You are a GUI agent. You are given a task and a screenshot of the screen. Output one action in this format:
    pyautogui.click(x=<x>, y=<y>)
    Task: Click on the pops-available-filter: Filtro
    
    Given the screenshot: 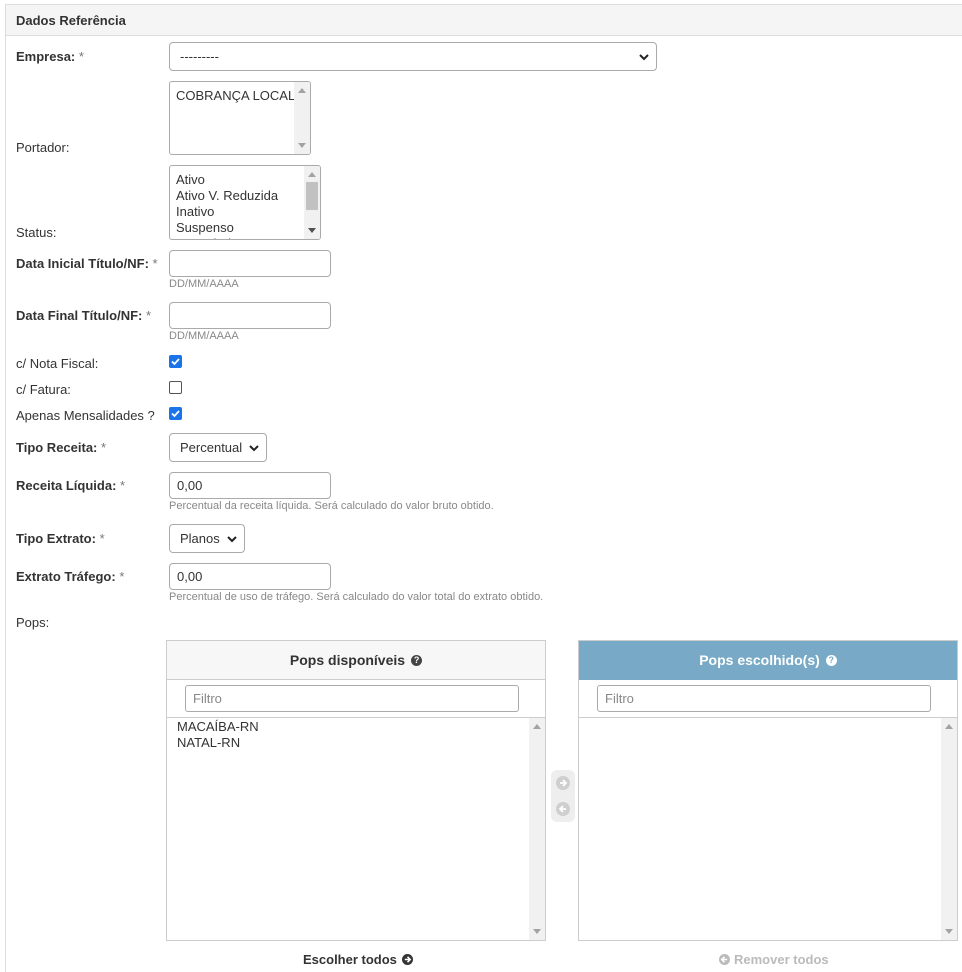 What is the action you would take?
    pyautogui.click(x=352, y=698)
    